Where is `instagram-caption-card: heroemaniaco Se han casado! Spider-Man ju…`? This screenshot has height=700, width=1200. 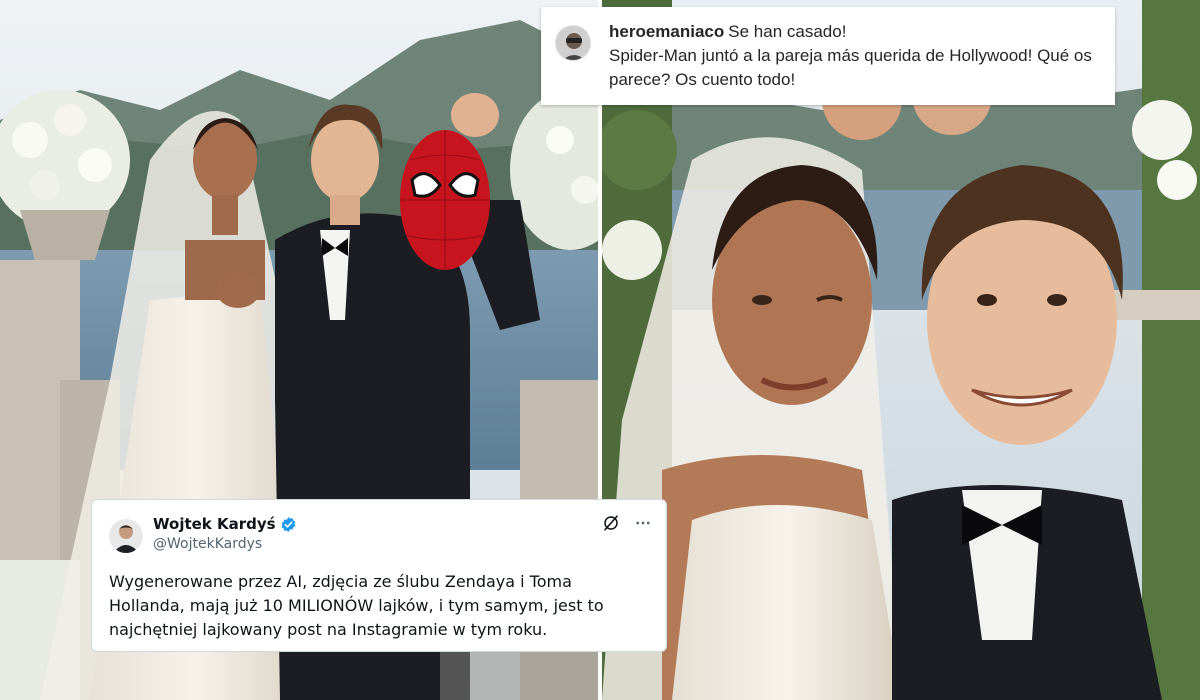 instagram-caption-card: heroemaniaco Se han casado! Spider-Man ju… is located at coordinates (828, 56).